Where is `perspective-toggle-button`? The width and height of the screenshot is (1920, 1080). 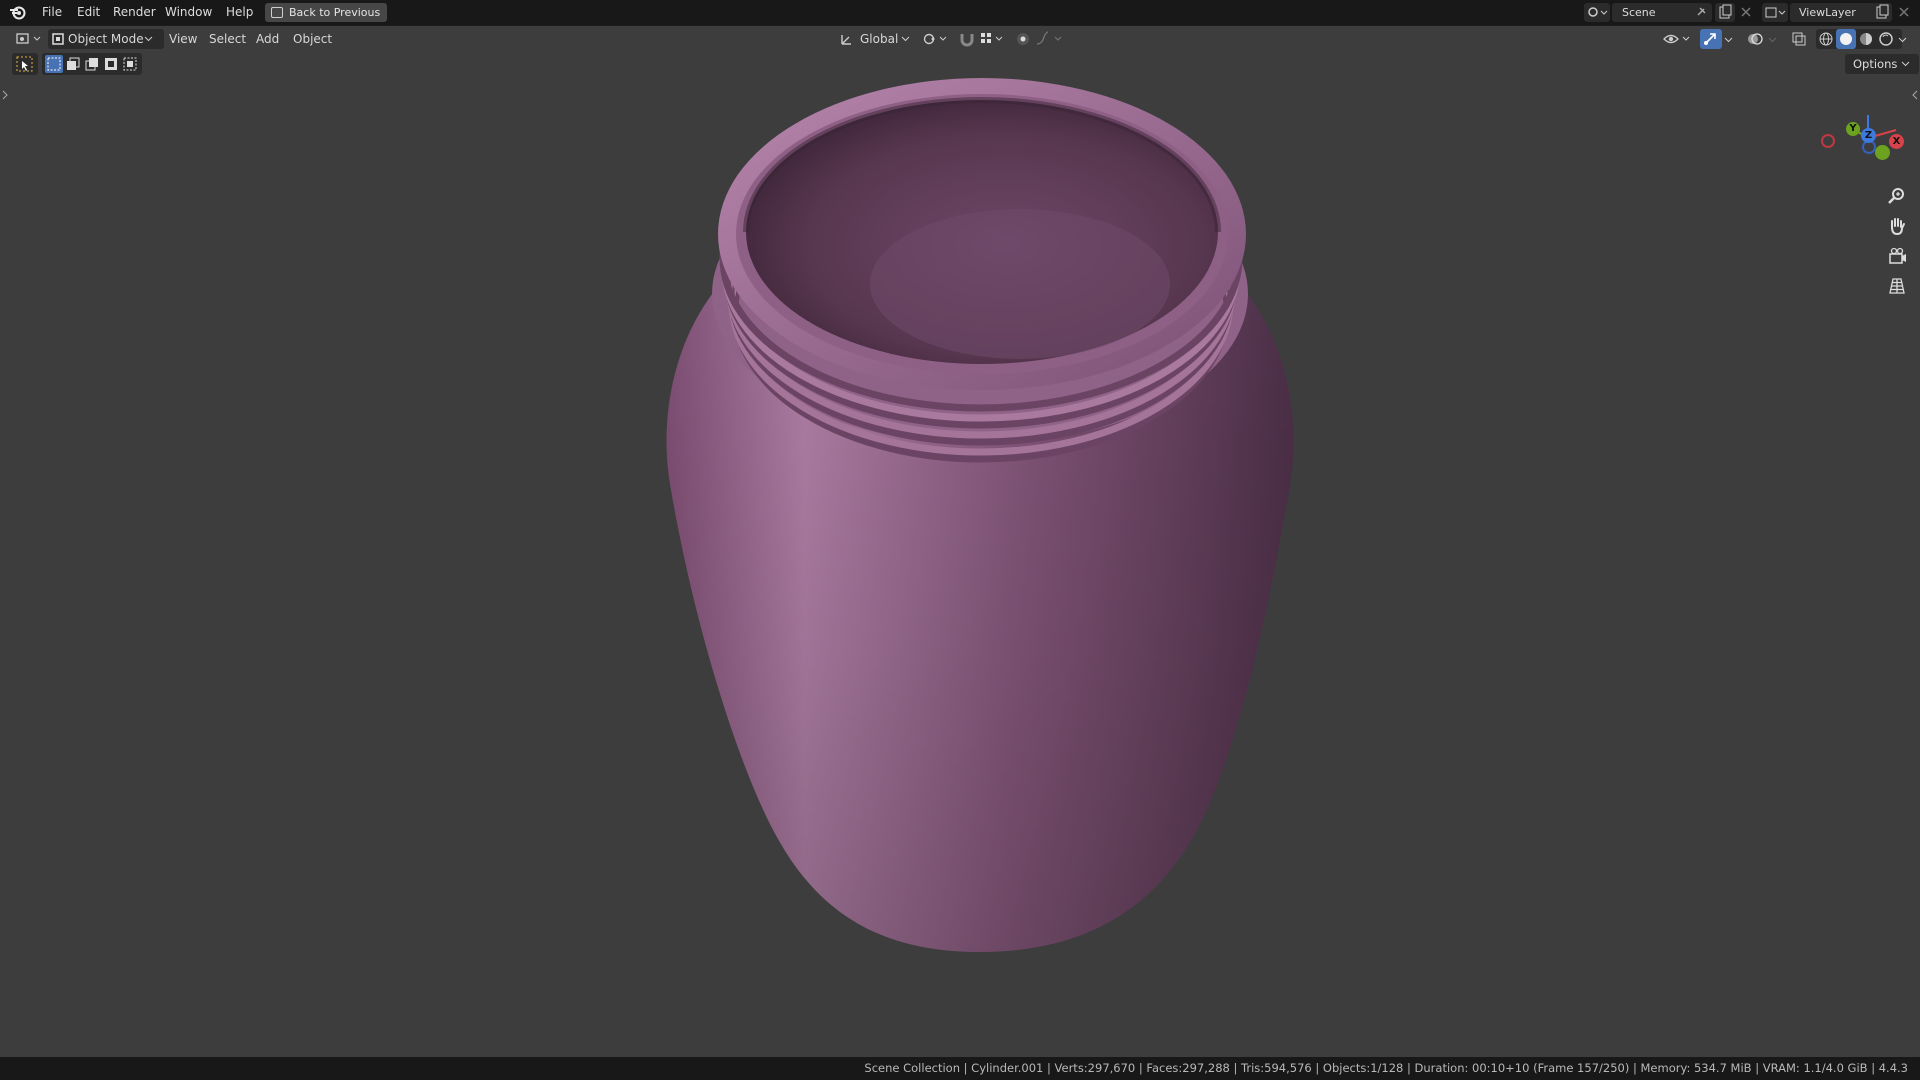 perspective-toggle-button is located at coordinates (1897, 286).